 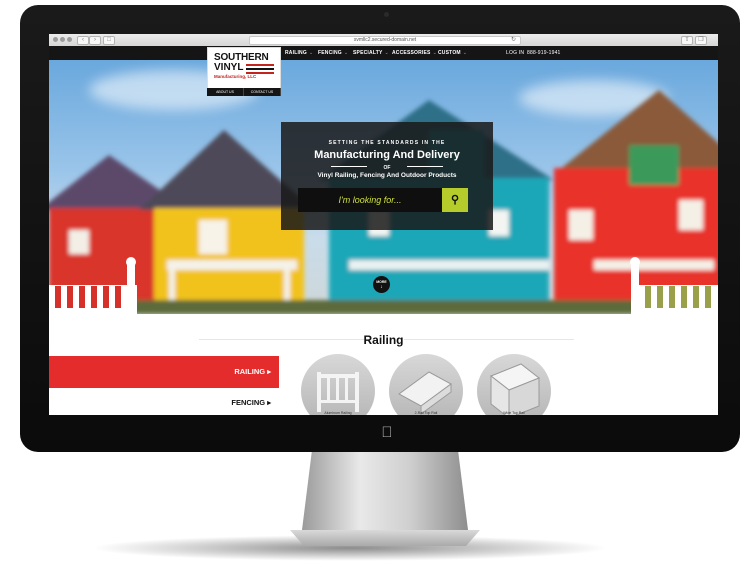 What do you see at coordinates (252, 371) in the screenshot?
I see `sidebar-item-label: RAILING ▸` at bounding box center [252, 371].